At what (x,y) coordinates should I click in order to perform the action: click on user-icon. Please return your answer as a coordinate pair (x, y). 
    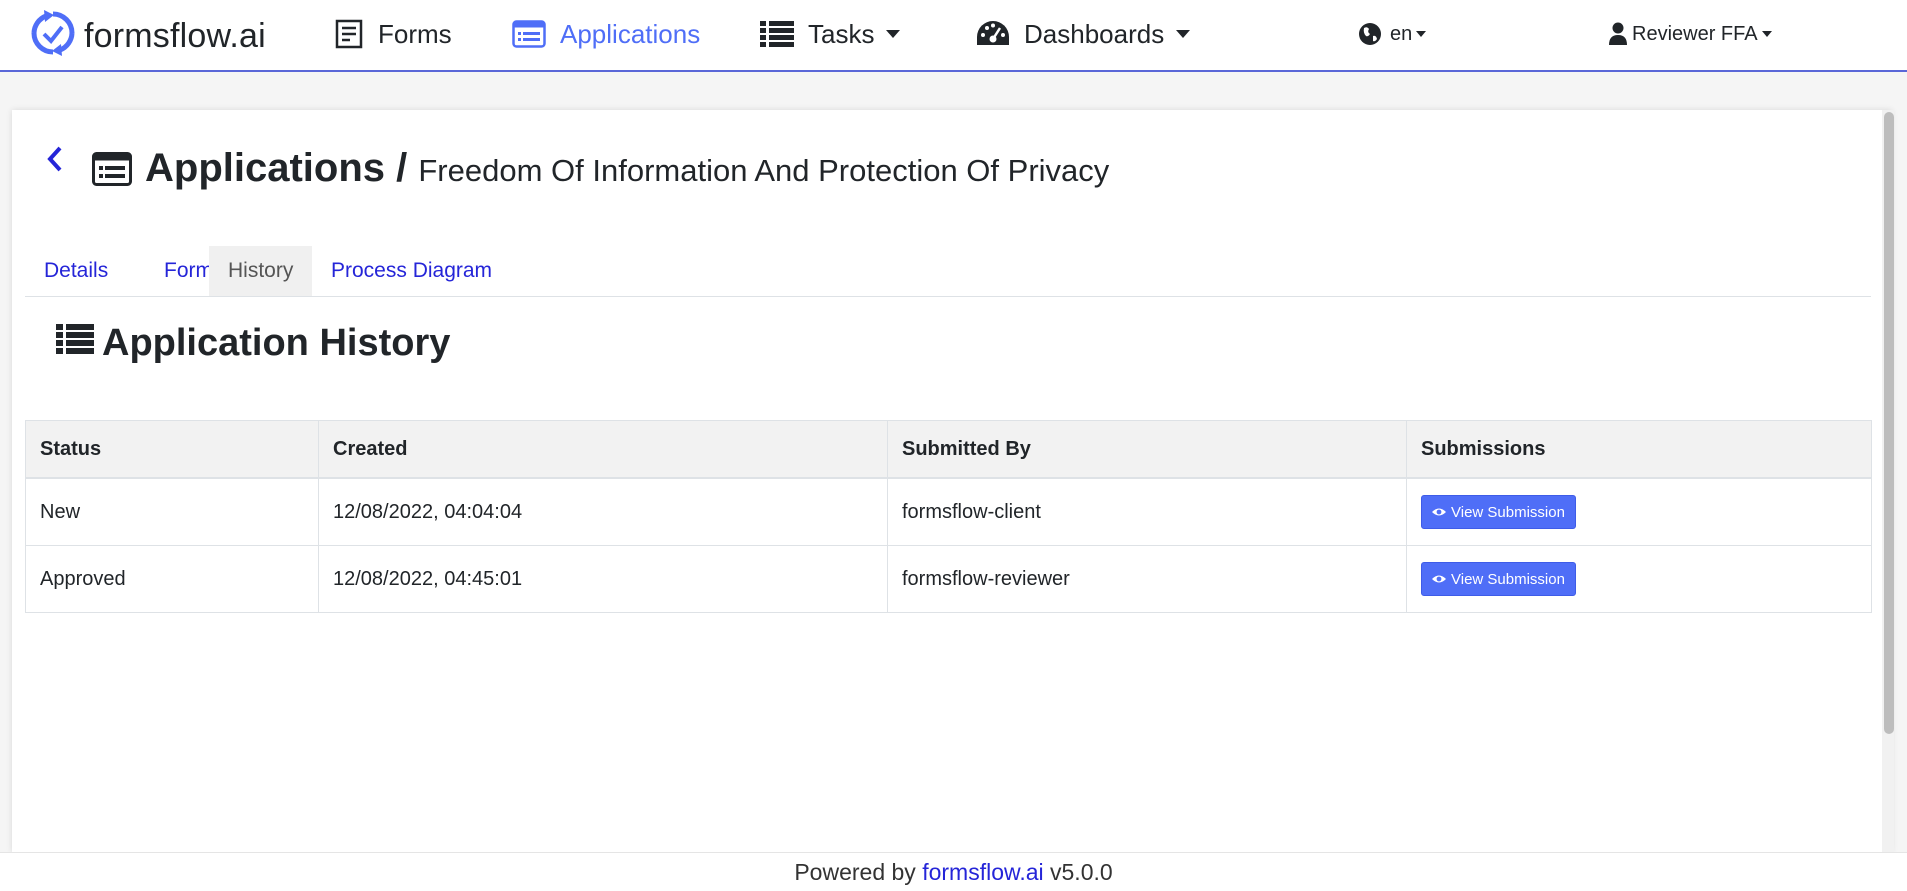
    Looking at the image, I should click on (1618, 34).